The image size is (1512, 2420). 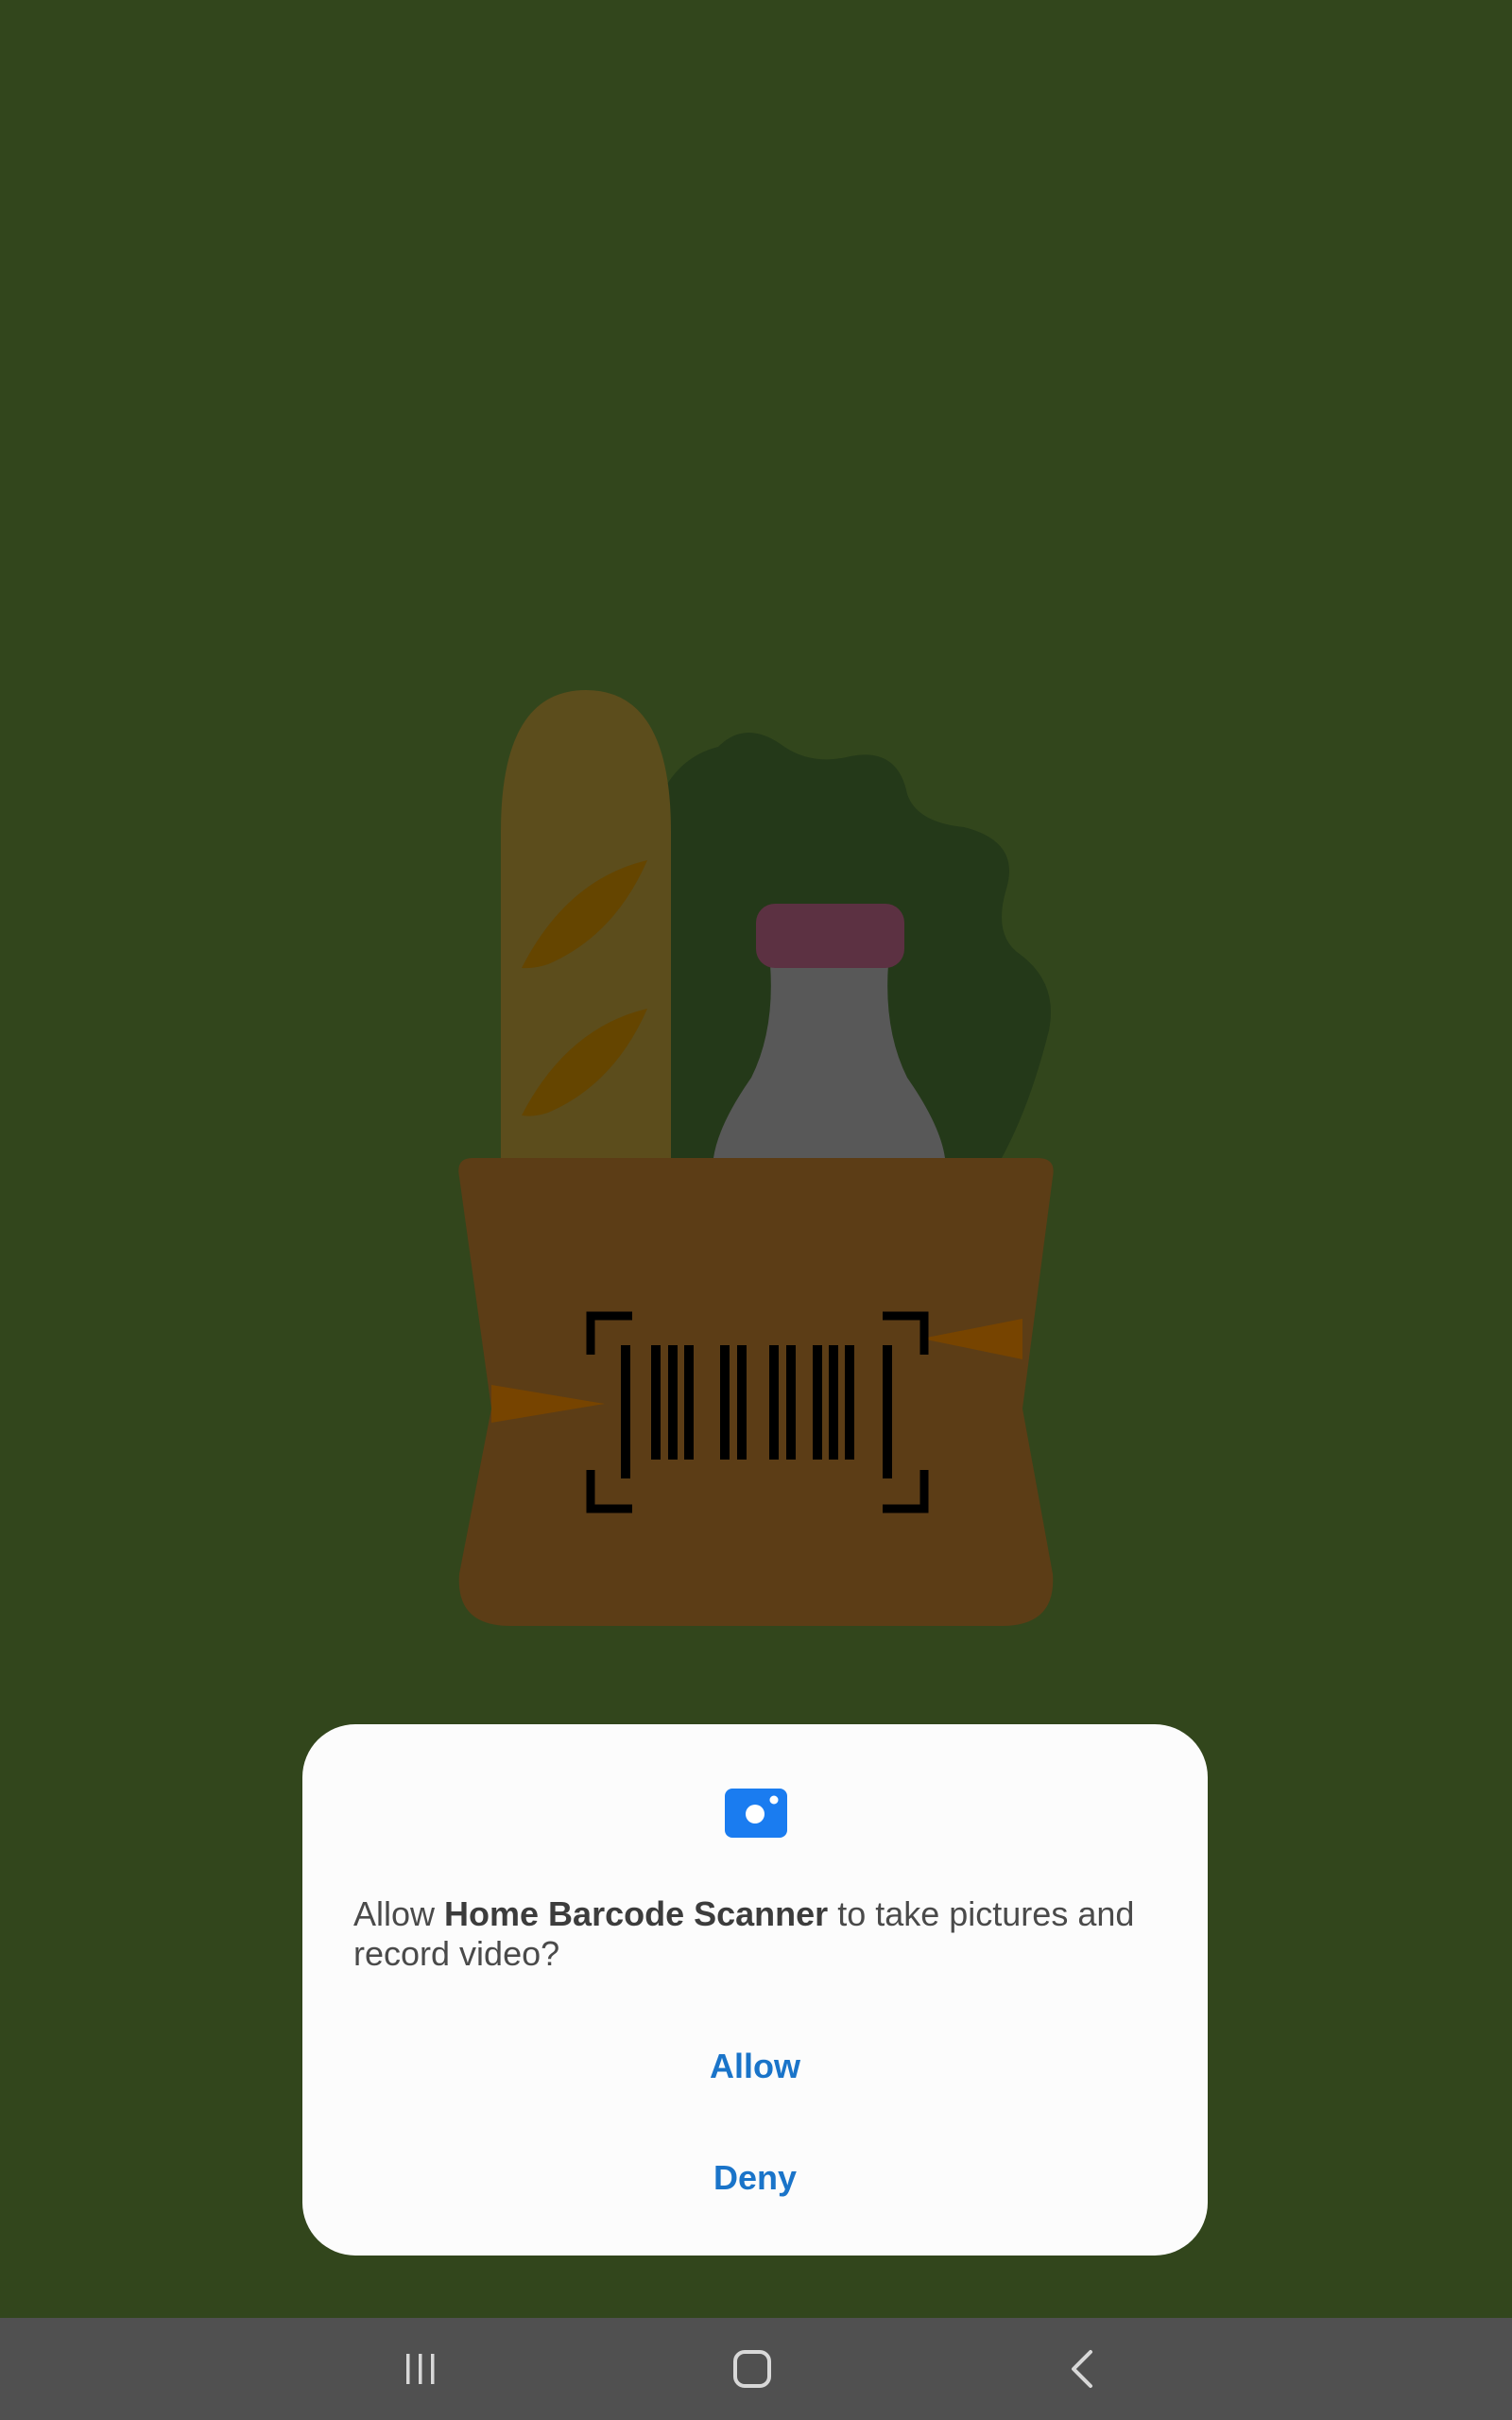 I want to click on camera-icon, so click(x=756, y=1814).